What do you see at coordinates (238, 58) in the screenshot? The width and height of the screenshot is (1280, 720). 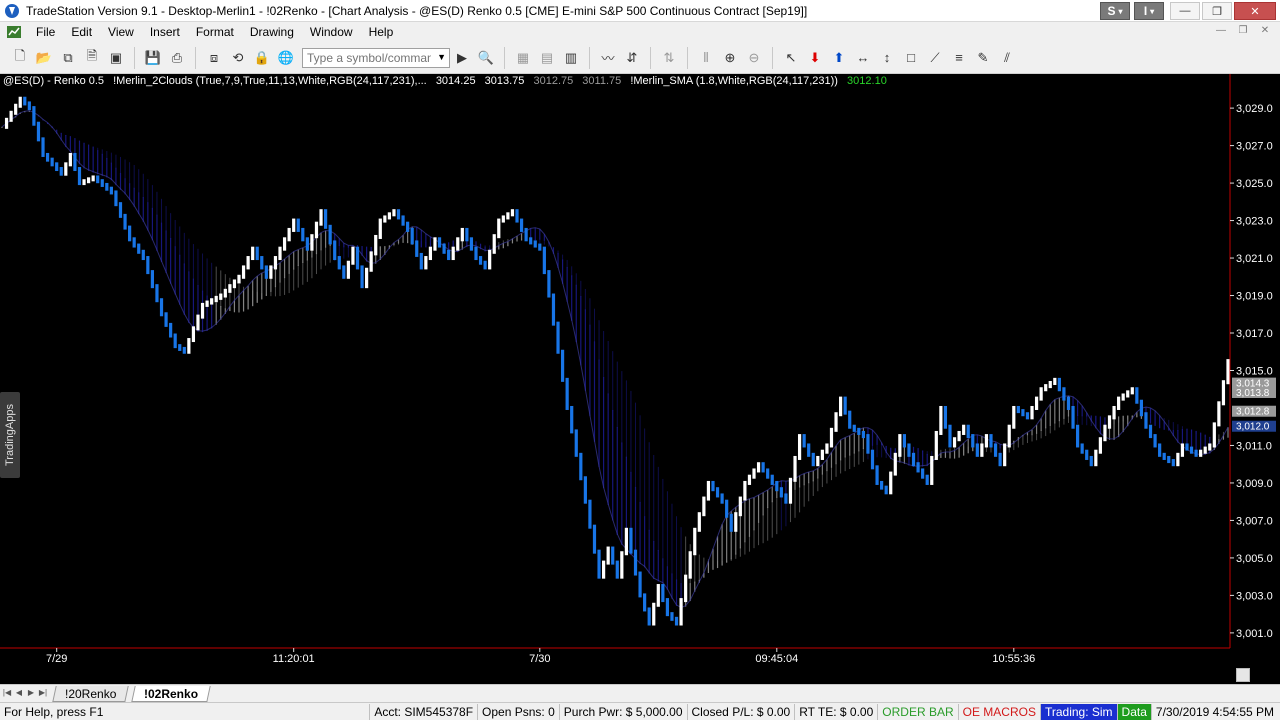 I see `sync-icon: ⟲` at bounding box center [238, 58].